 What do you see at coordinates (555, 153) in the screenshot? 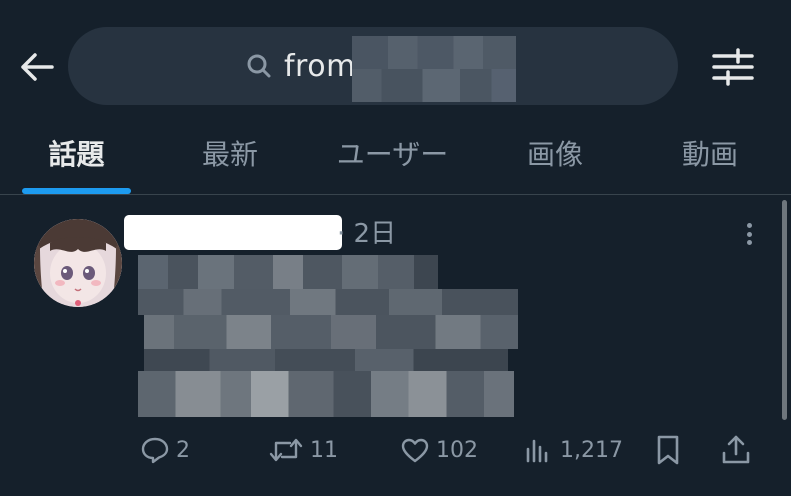
I see `tab-media: 画像` at bounding box center [555, 153].